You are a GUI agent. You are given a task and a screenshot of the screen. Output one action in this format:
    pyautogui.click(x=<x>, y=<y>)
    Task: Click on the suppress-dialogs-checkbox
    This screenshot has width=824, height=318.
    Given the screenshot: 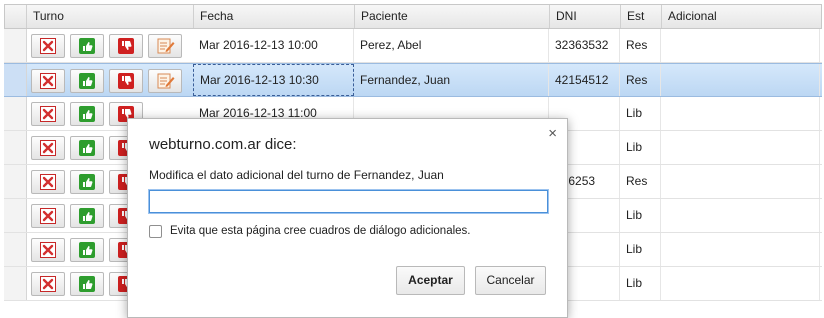 What is the action you would take?
    pyautogui.click(x=155, y=231)
    